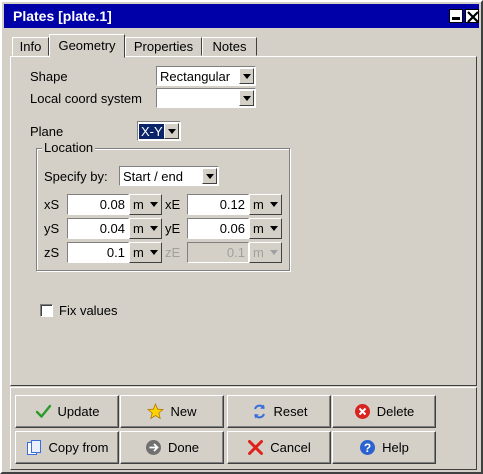  I want to click on help-button: ? Help, so click(384, 447).